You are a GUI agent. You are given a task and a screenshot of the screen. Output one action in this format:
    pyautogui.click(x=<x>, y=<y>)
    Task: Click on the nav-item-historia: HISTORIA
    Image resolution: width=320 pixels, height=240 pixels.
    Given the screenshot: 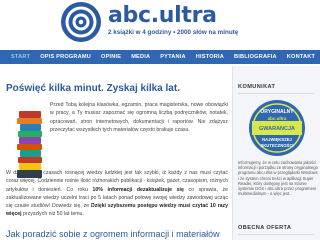 What is the action you would take?
    pyautogui.click(x=210, y=57)
    